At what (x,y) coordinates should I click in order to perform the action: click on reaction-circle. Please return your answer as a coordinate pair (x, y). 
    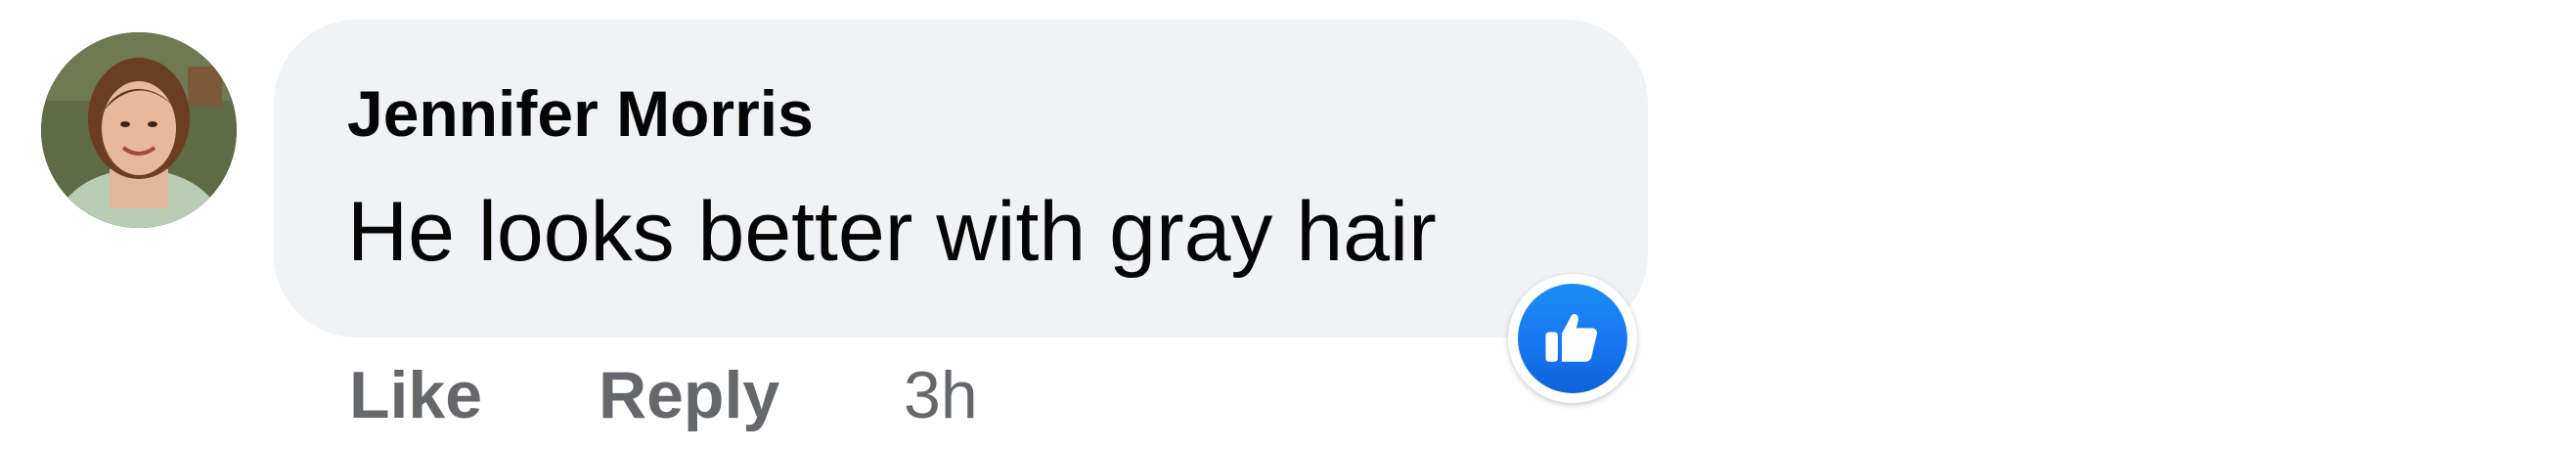
    Looking at the image, I should click on (1572, 338).